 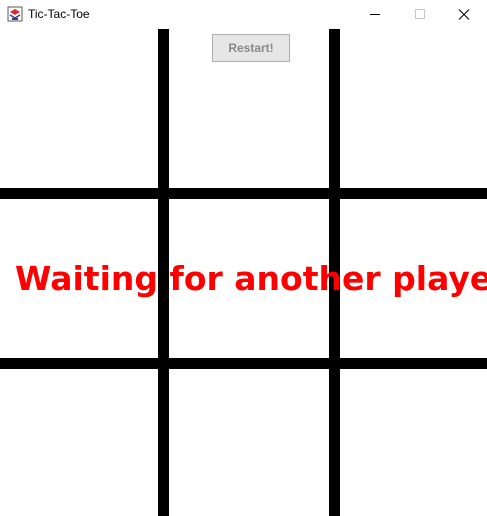 I want to click on grid-line-horizontal-top, so click(x=243, y=193).